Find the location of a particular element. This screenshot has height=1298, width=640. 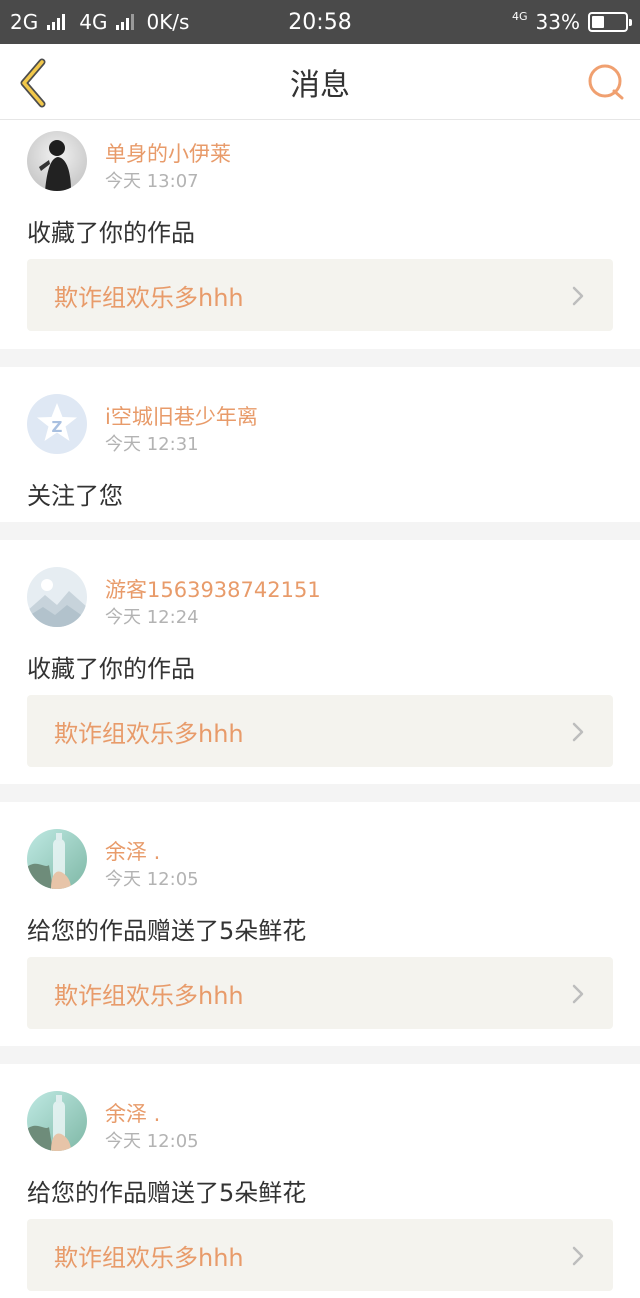

nav-bar: 消息 is located at coordinates (320, 82).